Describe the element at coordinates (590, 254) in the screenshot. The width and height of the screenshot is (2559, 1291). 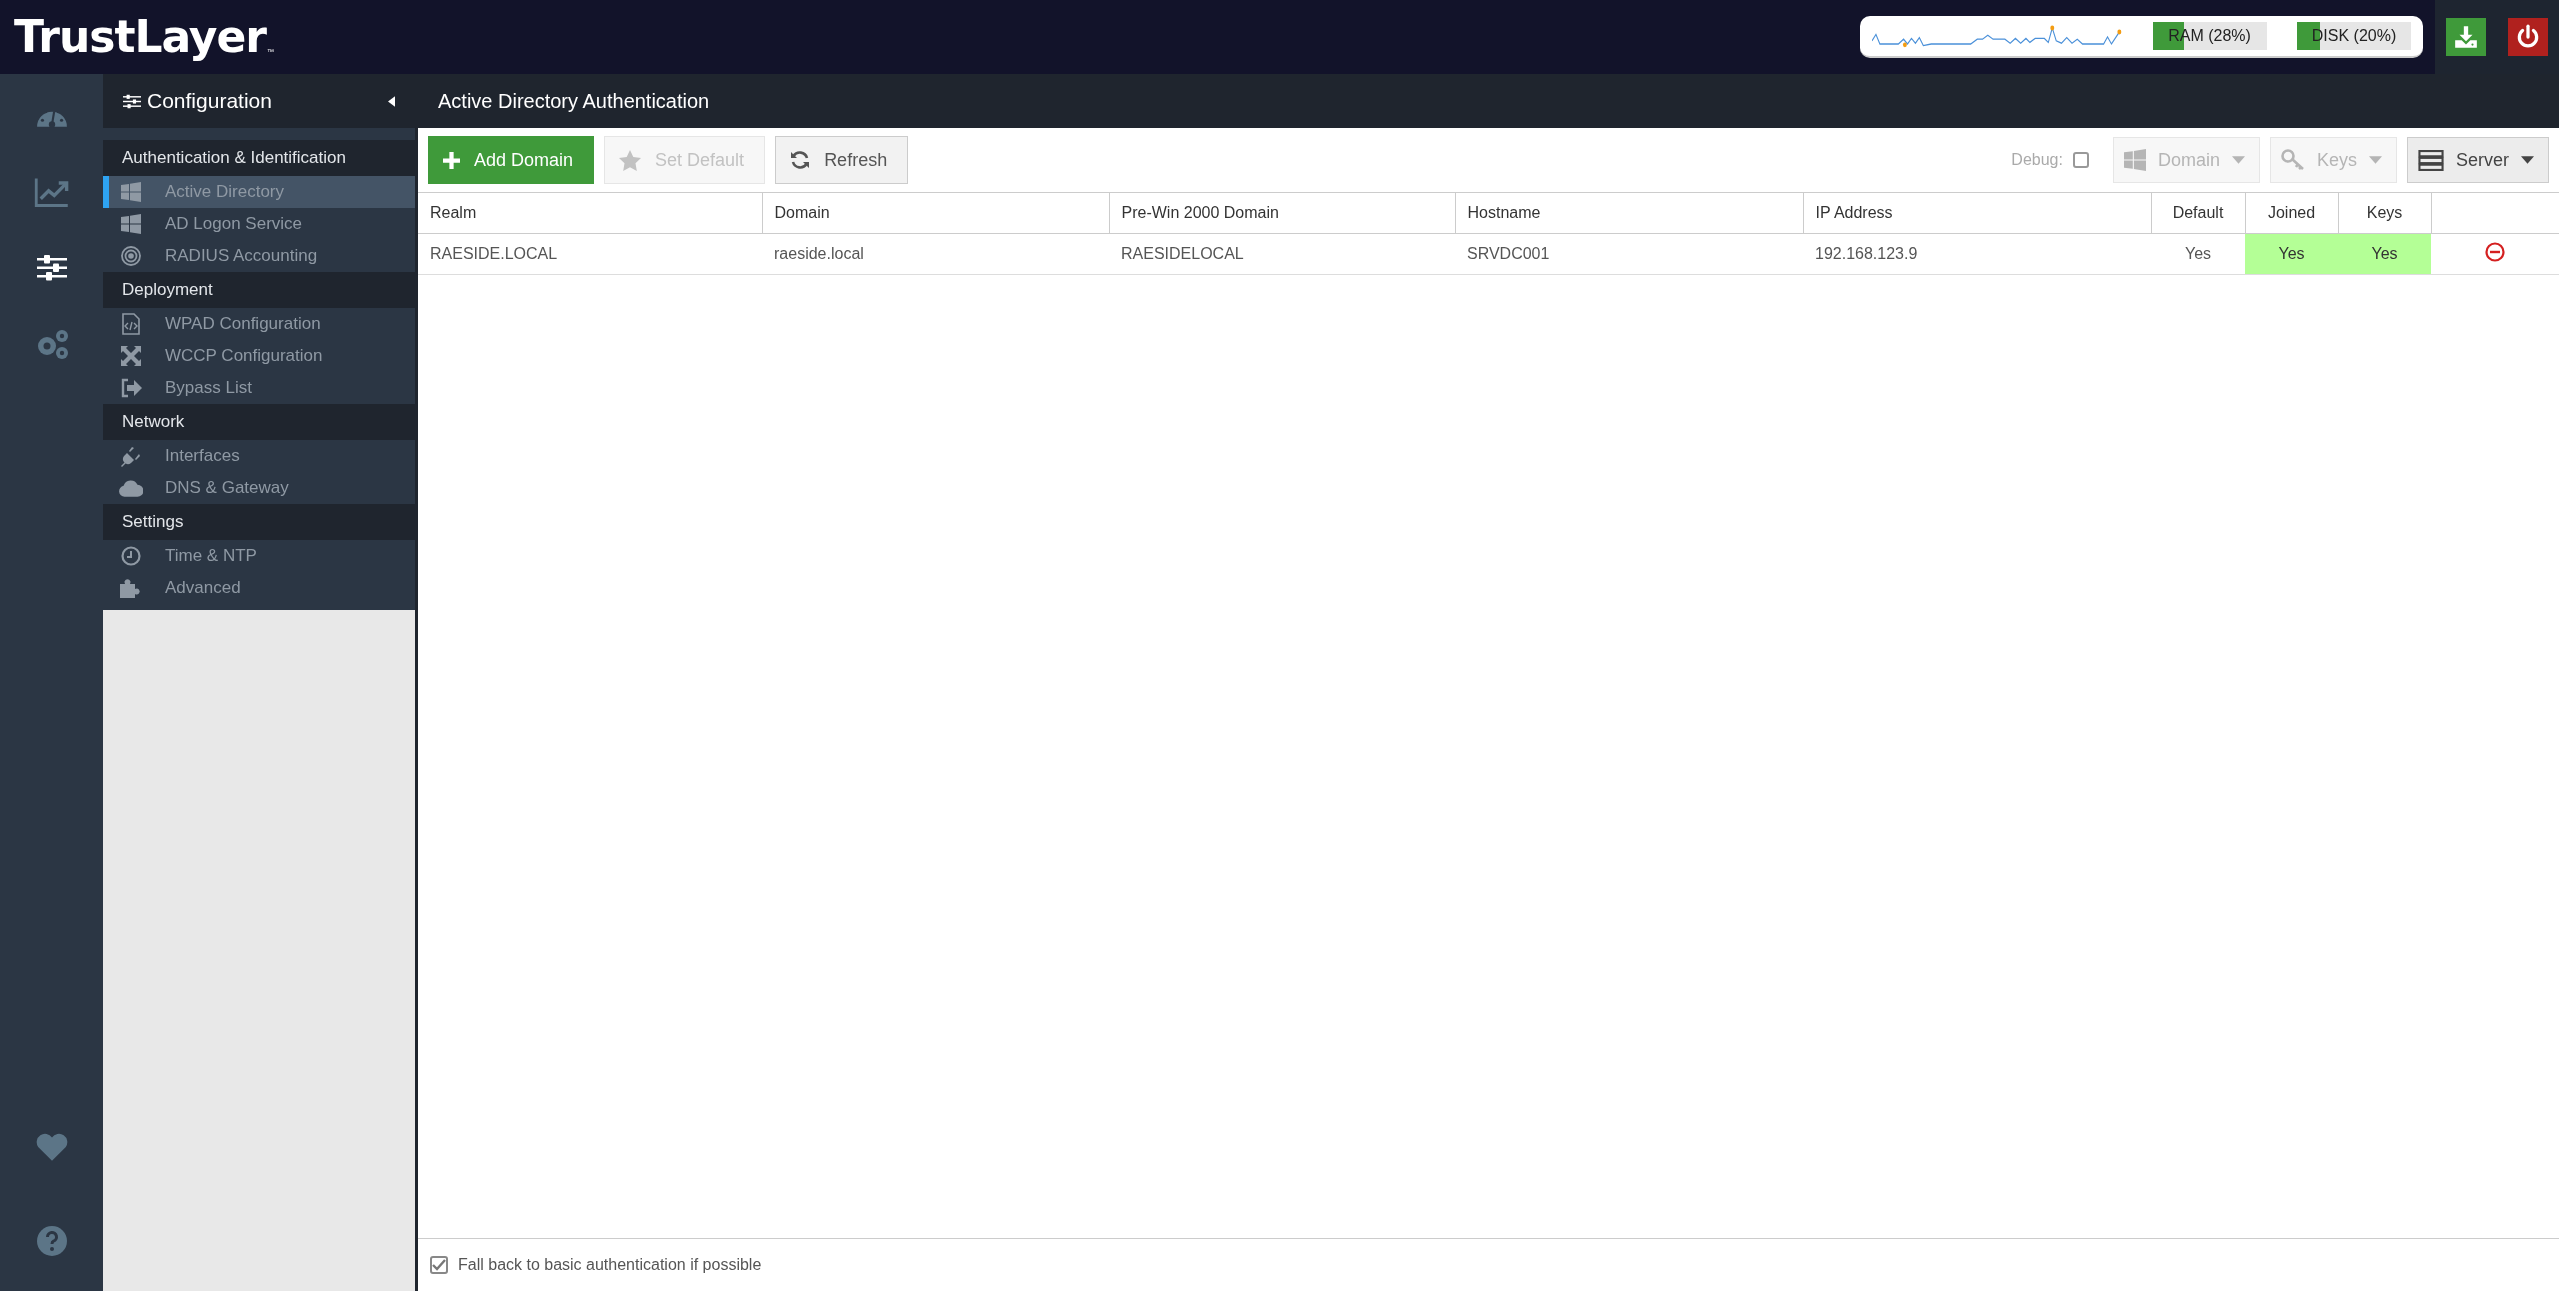
I see `table-cell: RAESIDE.LOCAL` at that location.